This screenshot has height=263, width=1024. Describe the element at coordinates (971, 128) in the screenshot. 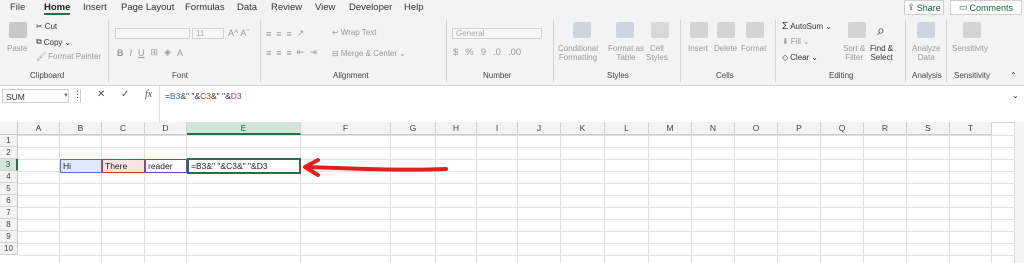

I see `column-header-t: T` at that location.